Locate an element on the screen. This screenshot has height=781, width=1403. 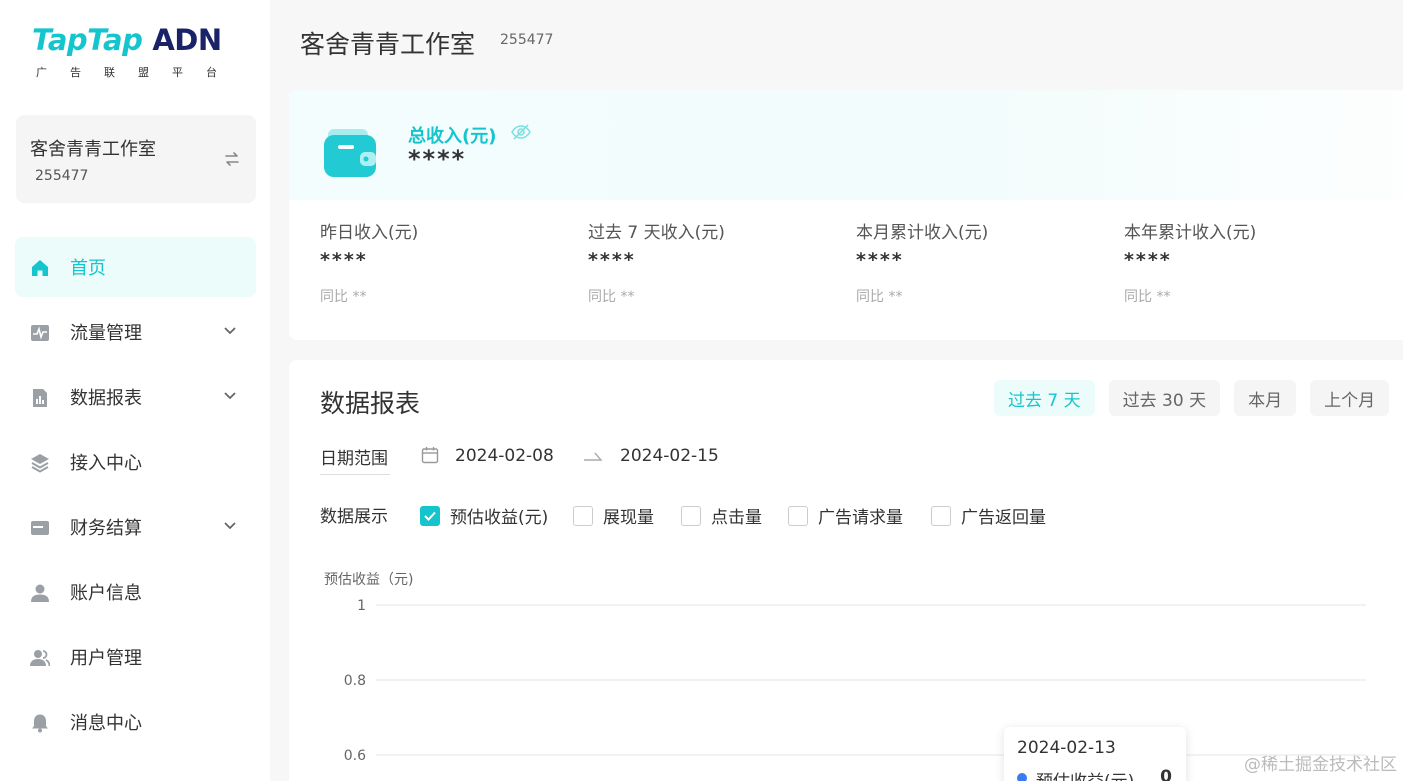
series-color-dot is located at coordinates (1022, 777).